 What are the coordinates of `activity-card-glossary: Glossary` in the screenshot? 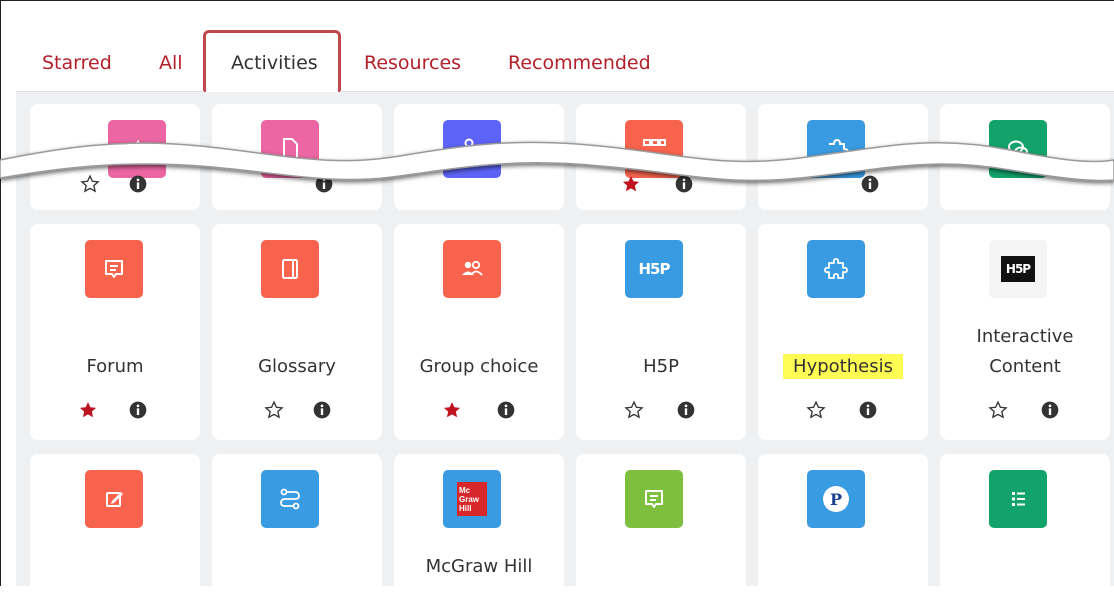 It's located at (297, 332).